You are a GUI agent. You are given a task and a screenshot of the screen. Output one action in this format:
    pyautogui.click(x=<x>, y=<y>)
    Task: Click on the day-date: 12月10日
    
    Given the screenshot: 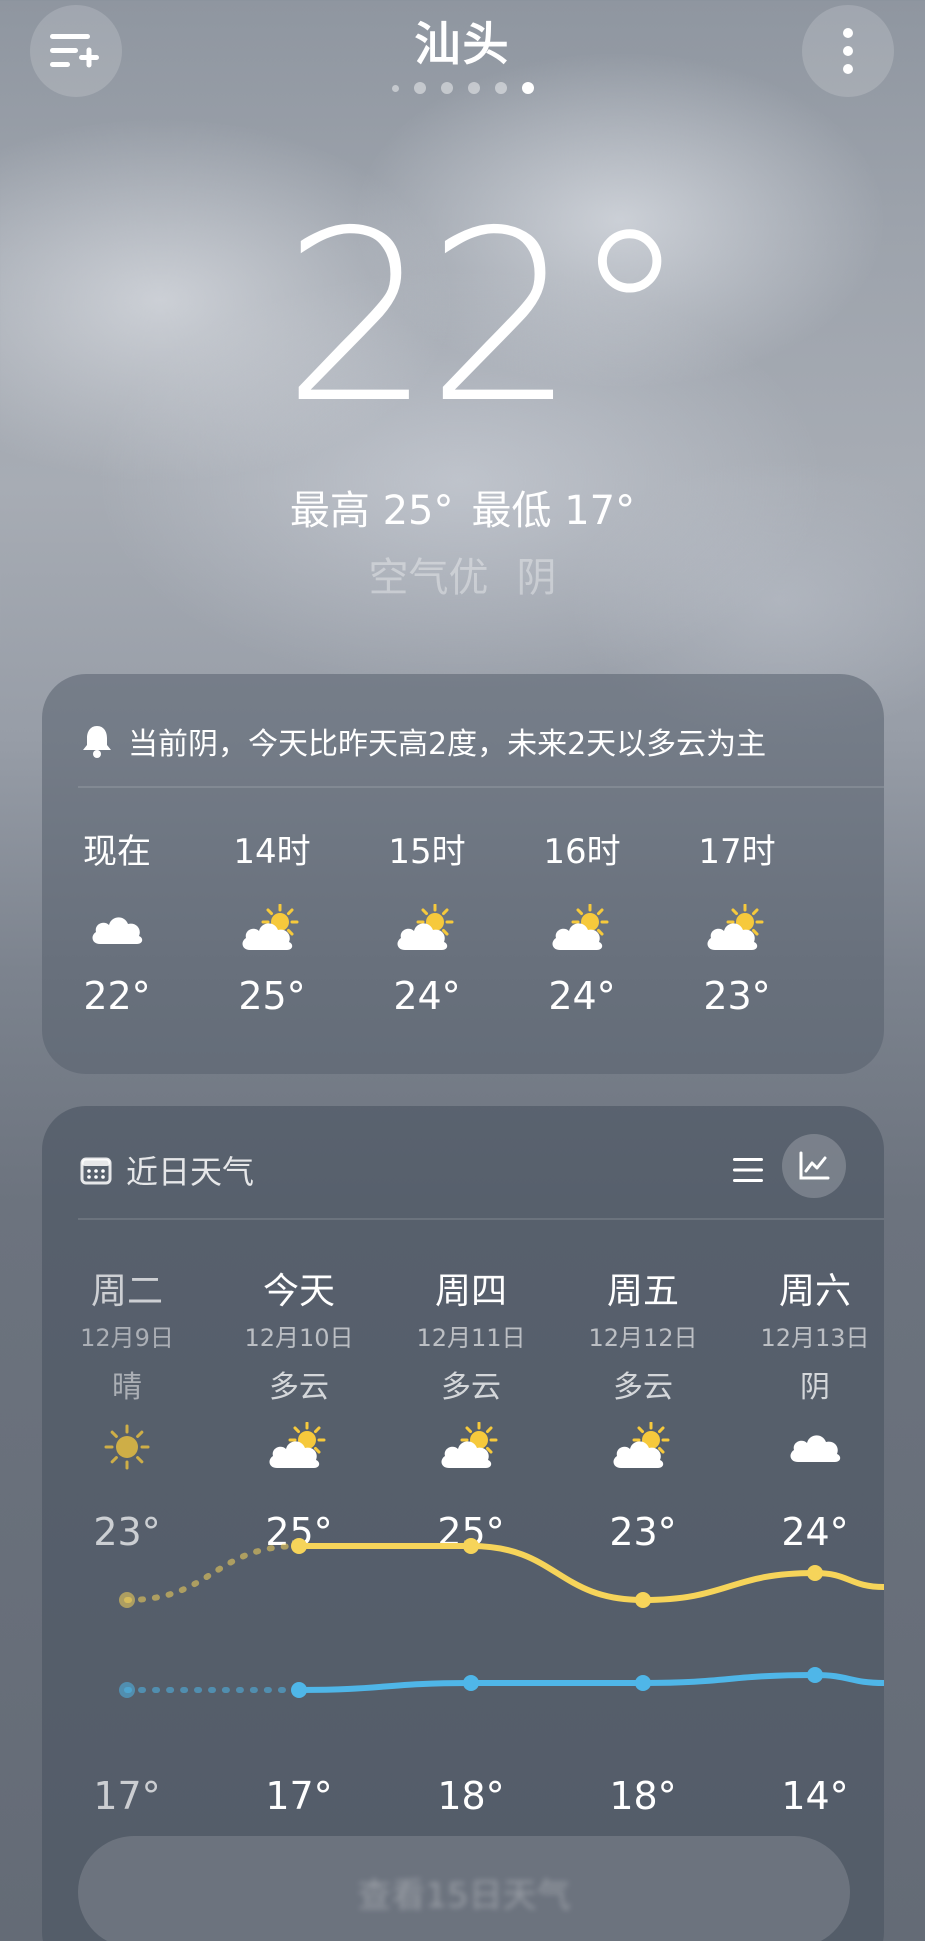 What is the action you would take?
    pyautogui.click(x=299, y=1338)
    